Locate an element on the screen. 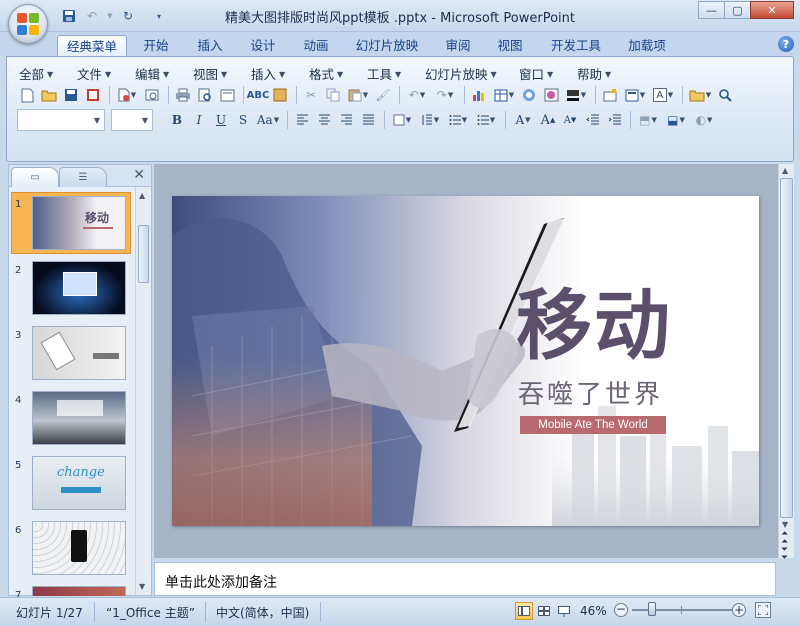 The height and width of the screenshot is (626, 800). publish-icon is located at coordinates (152, 95).